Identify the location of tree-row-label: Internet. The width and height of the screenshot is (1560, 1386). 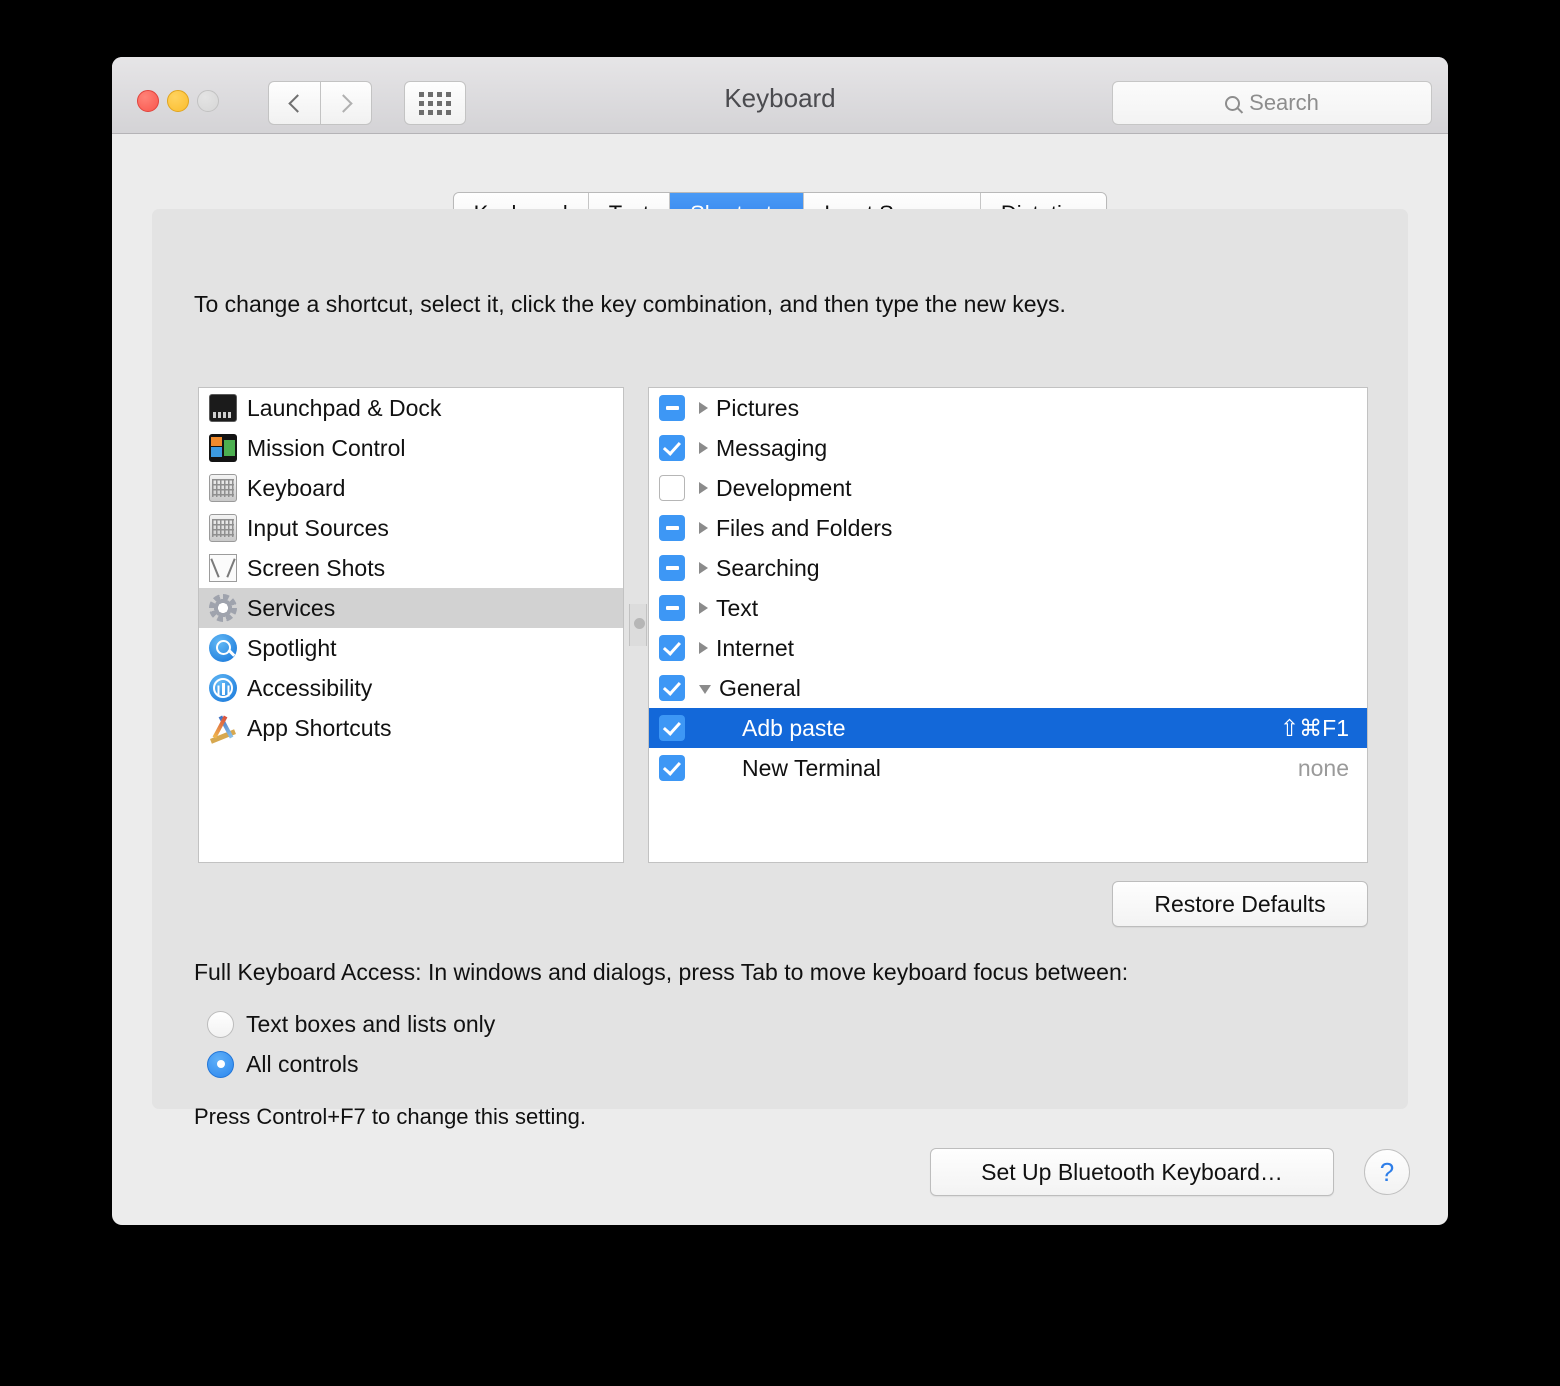
(755, 647).